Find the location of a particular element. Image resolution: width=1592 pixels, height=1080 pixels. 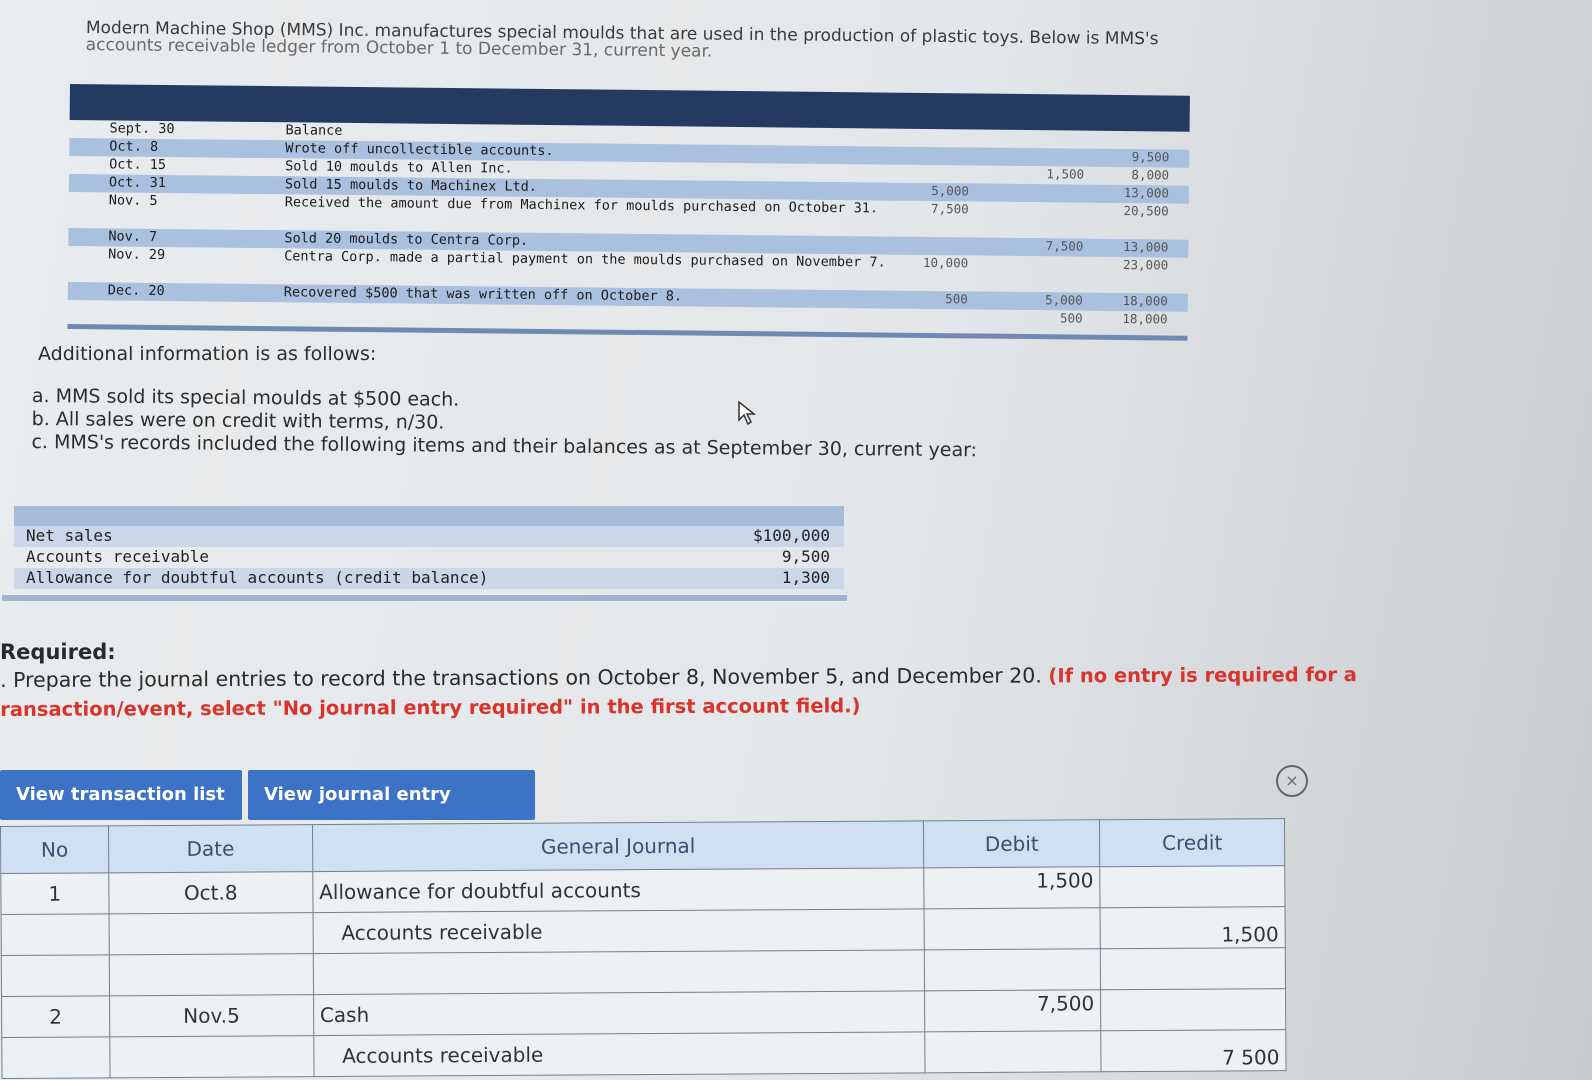

ledger-date: Oct. 31 is located at coordinates (137, 183).